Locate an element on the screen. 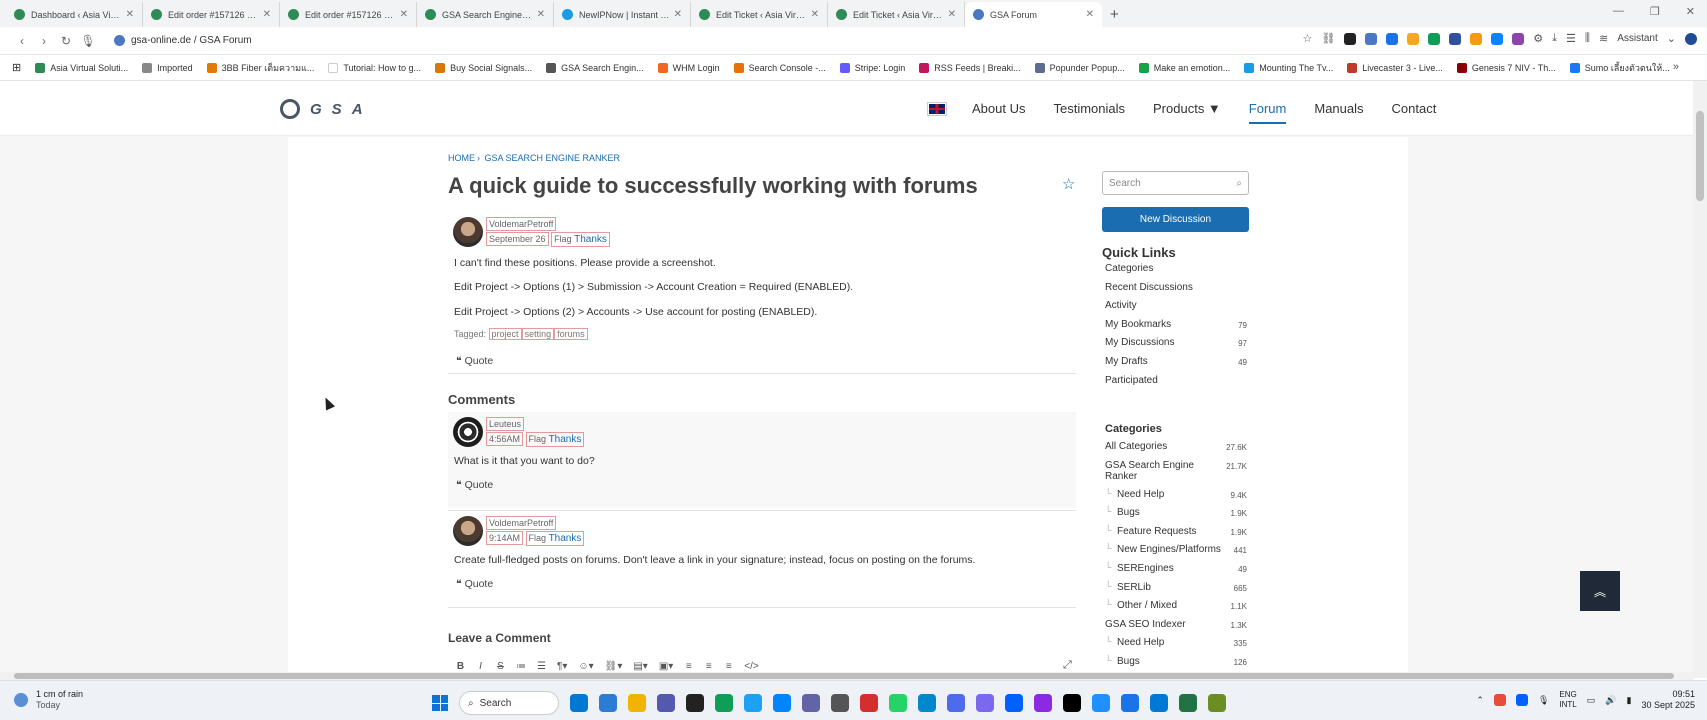  bookmark-item: WHM Login is located at coordinates (688, 67).